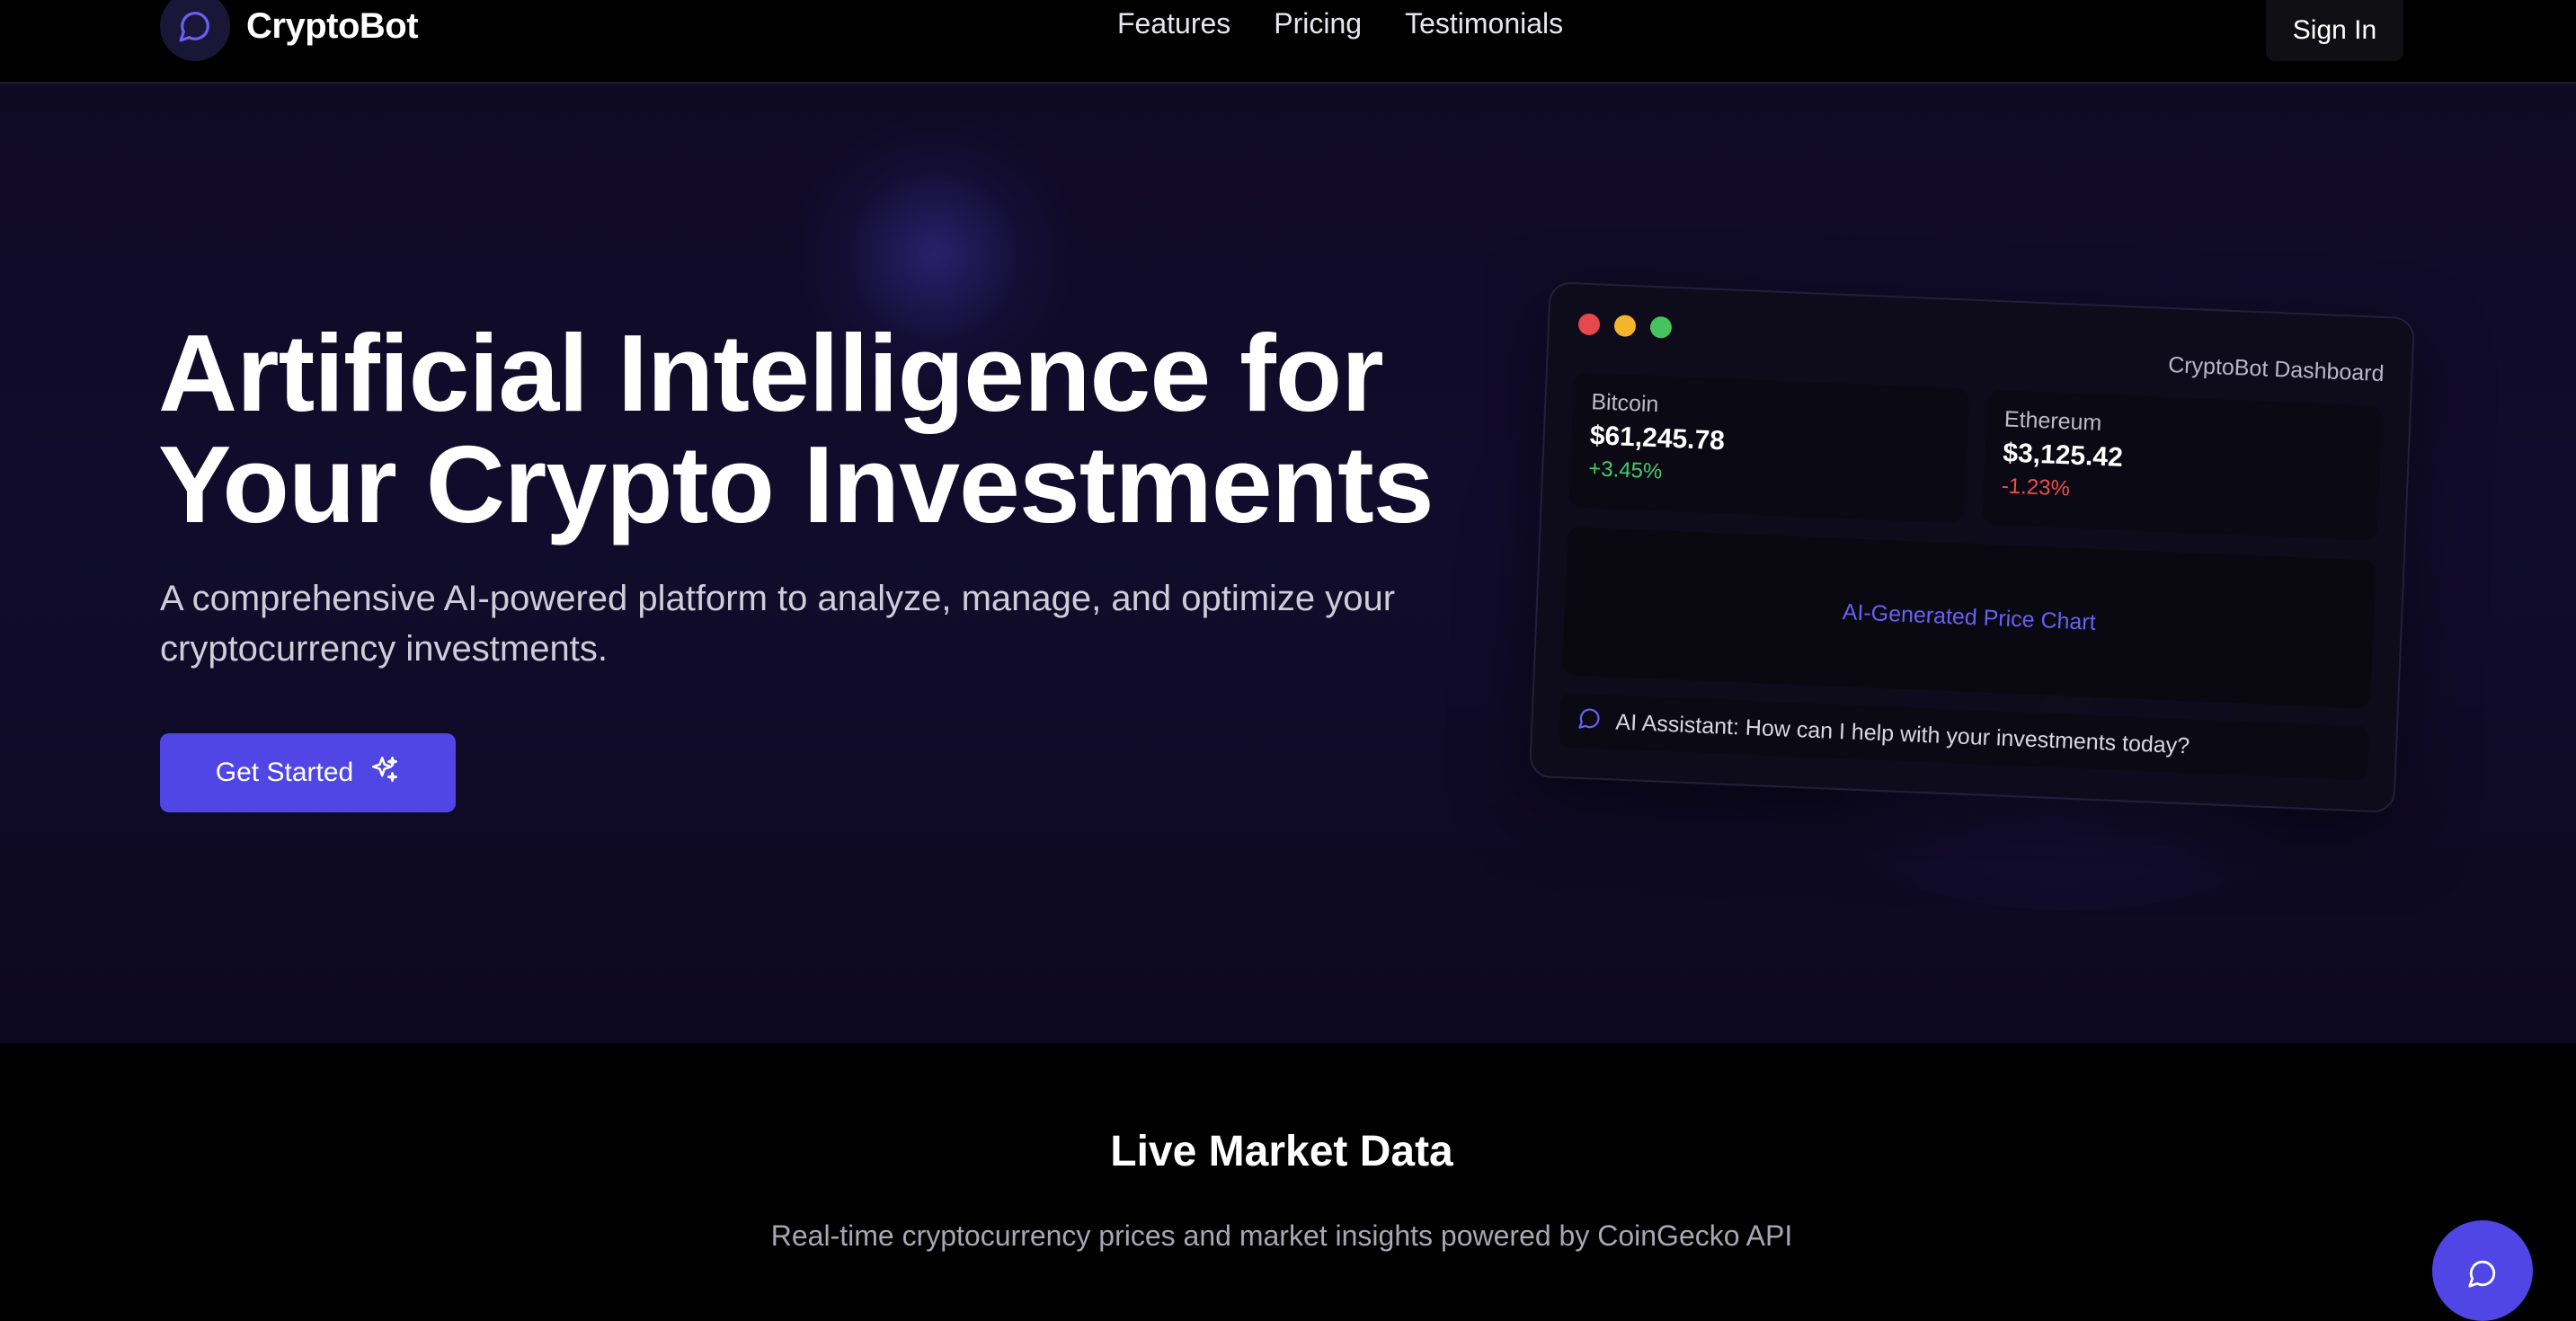  Describe the element at coordinates (2182, 465) in the screenshot. I see `coin-card-ethereum: Ethereum $3,125.42 -1.23%` at that location.